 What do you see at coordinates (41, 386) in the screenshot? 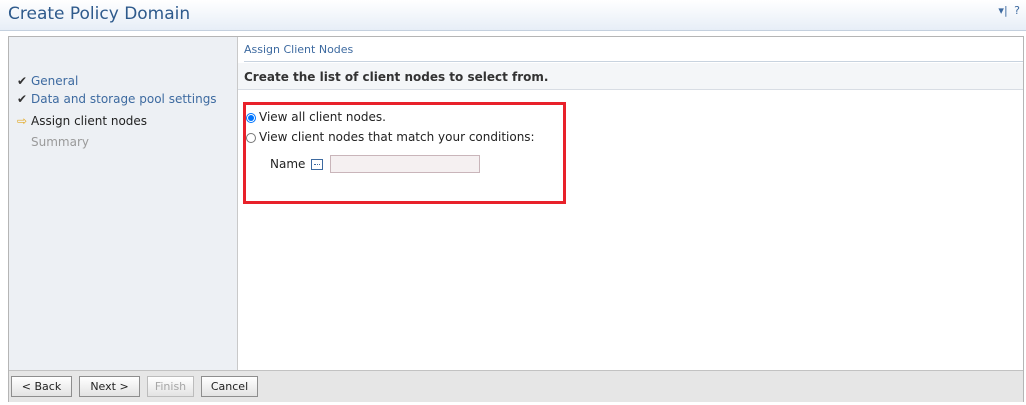
I see `back-button: < Back` at bounding box center [41, 386].